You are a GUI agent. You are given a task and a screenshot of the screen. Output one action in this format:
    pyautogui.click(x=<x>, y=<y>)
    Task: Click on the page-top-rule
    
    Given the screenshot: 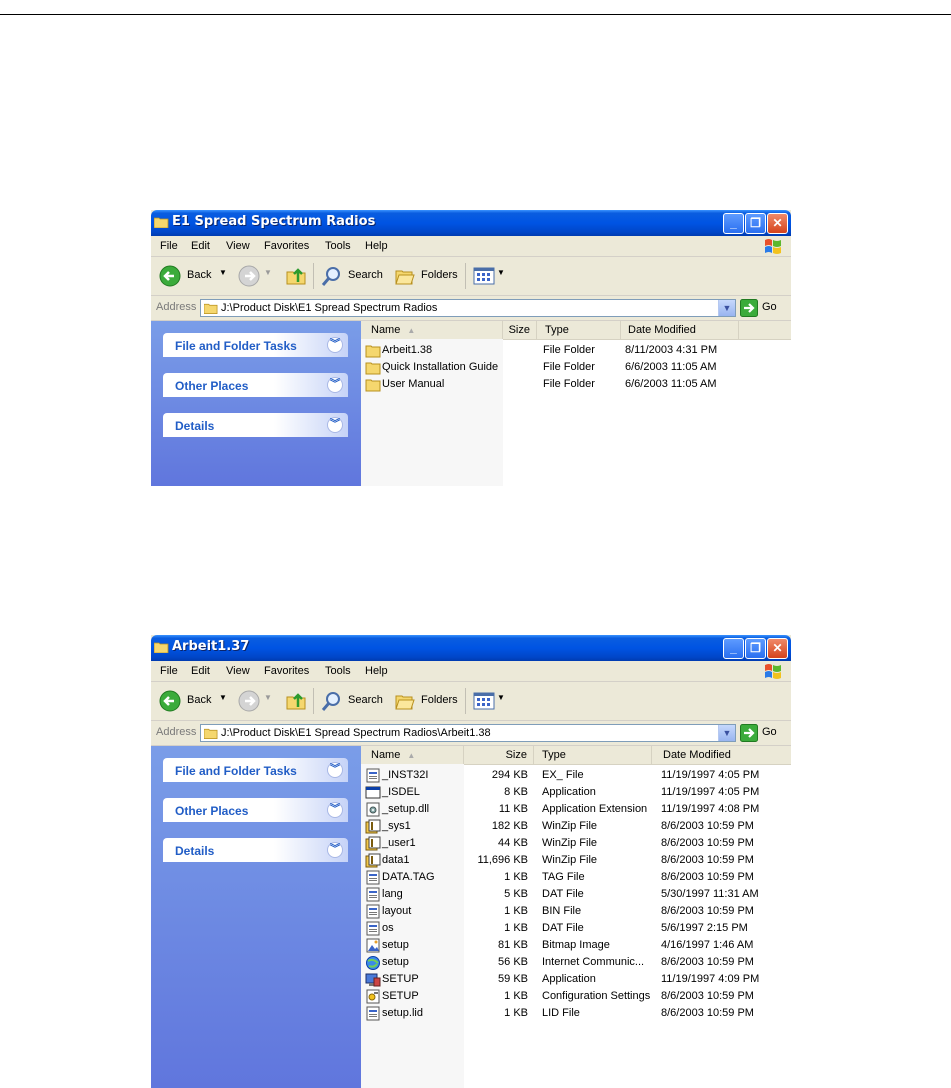 What is the action you would take?
    pyautogui.click(x=475, y=14)
    